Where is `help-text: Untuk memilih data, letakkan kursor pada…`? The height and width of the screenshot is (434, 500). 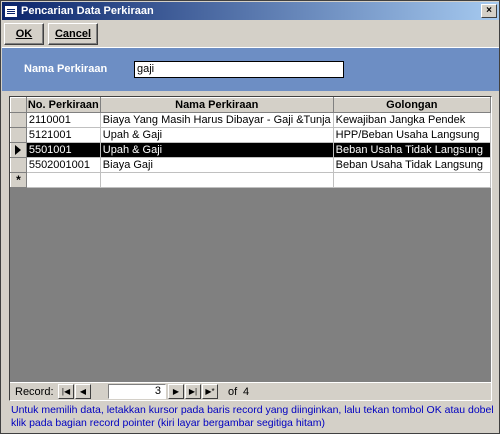
help-text: Untuk memilih data, letakkan kursor pada… is located at coordinates (252, 416).